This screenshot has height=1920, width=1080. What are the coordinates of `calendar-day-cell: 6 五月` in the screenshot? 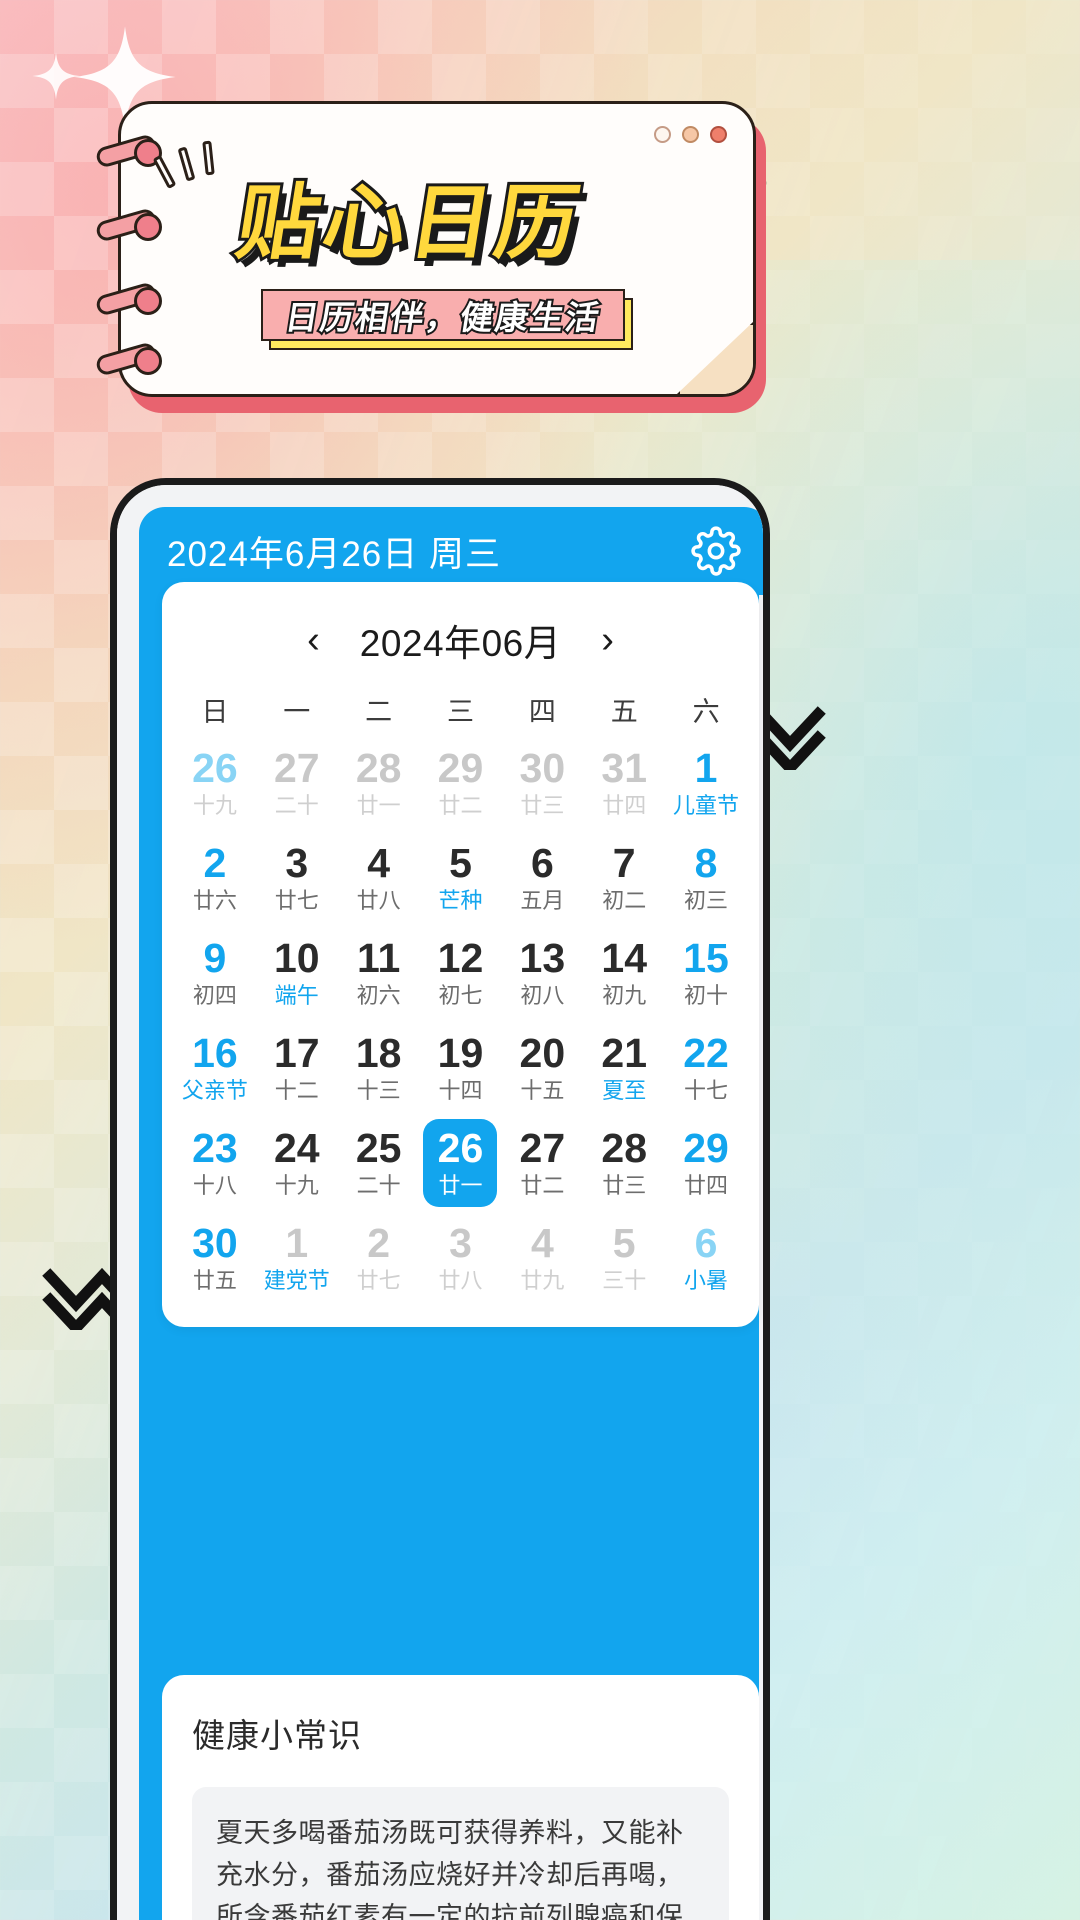 It's located at (542, 877).